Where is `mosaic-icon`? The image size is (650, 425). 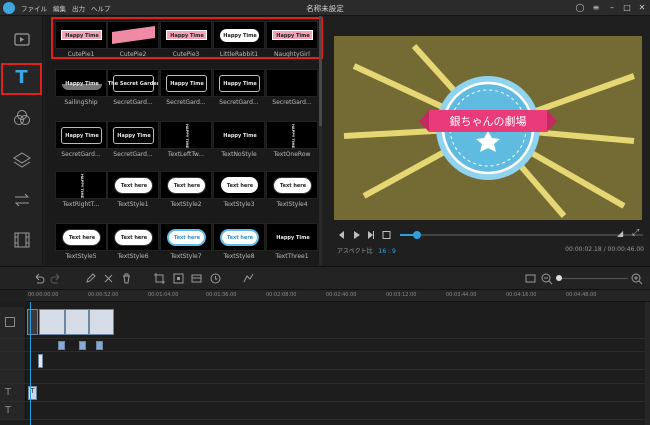 mosaic-icon is located at coordinates (178, 278).